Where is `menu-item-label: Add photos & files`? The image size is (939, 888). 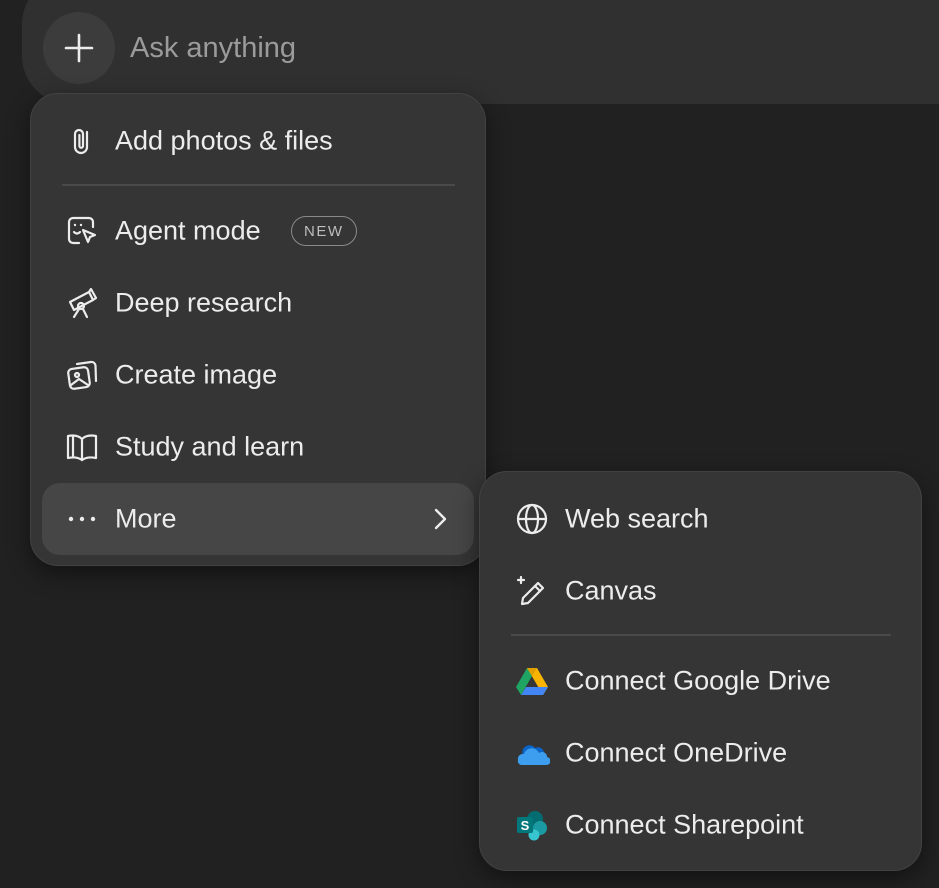
menu-item-label: Add photos & files is located at coordinates (224, 140).